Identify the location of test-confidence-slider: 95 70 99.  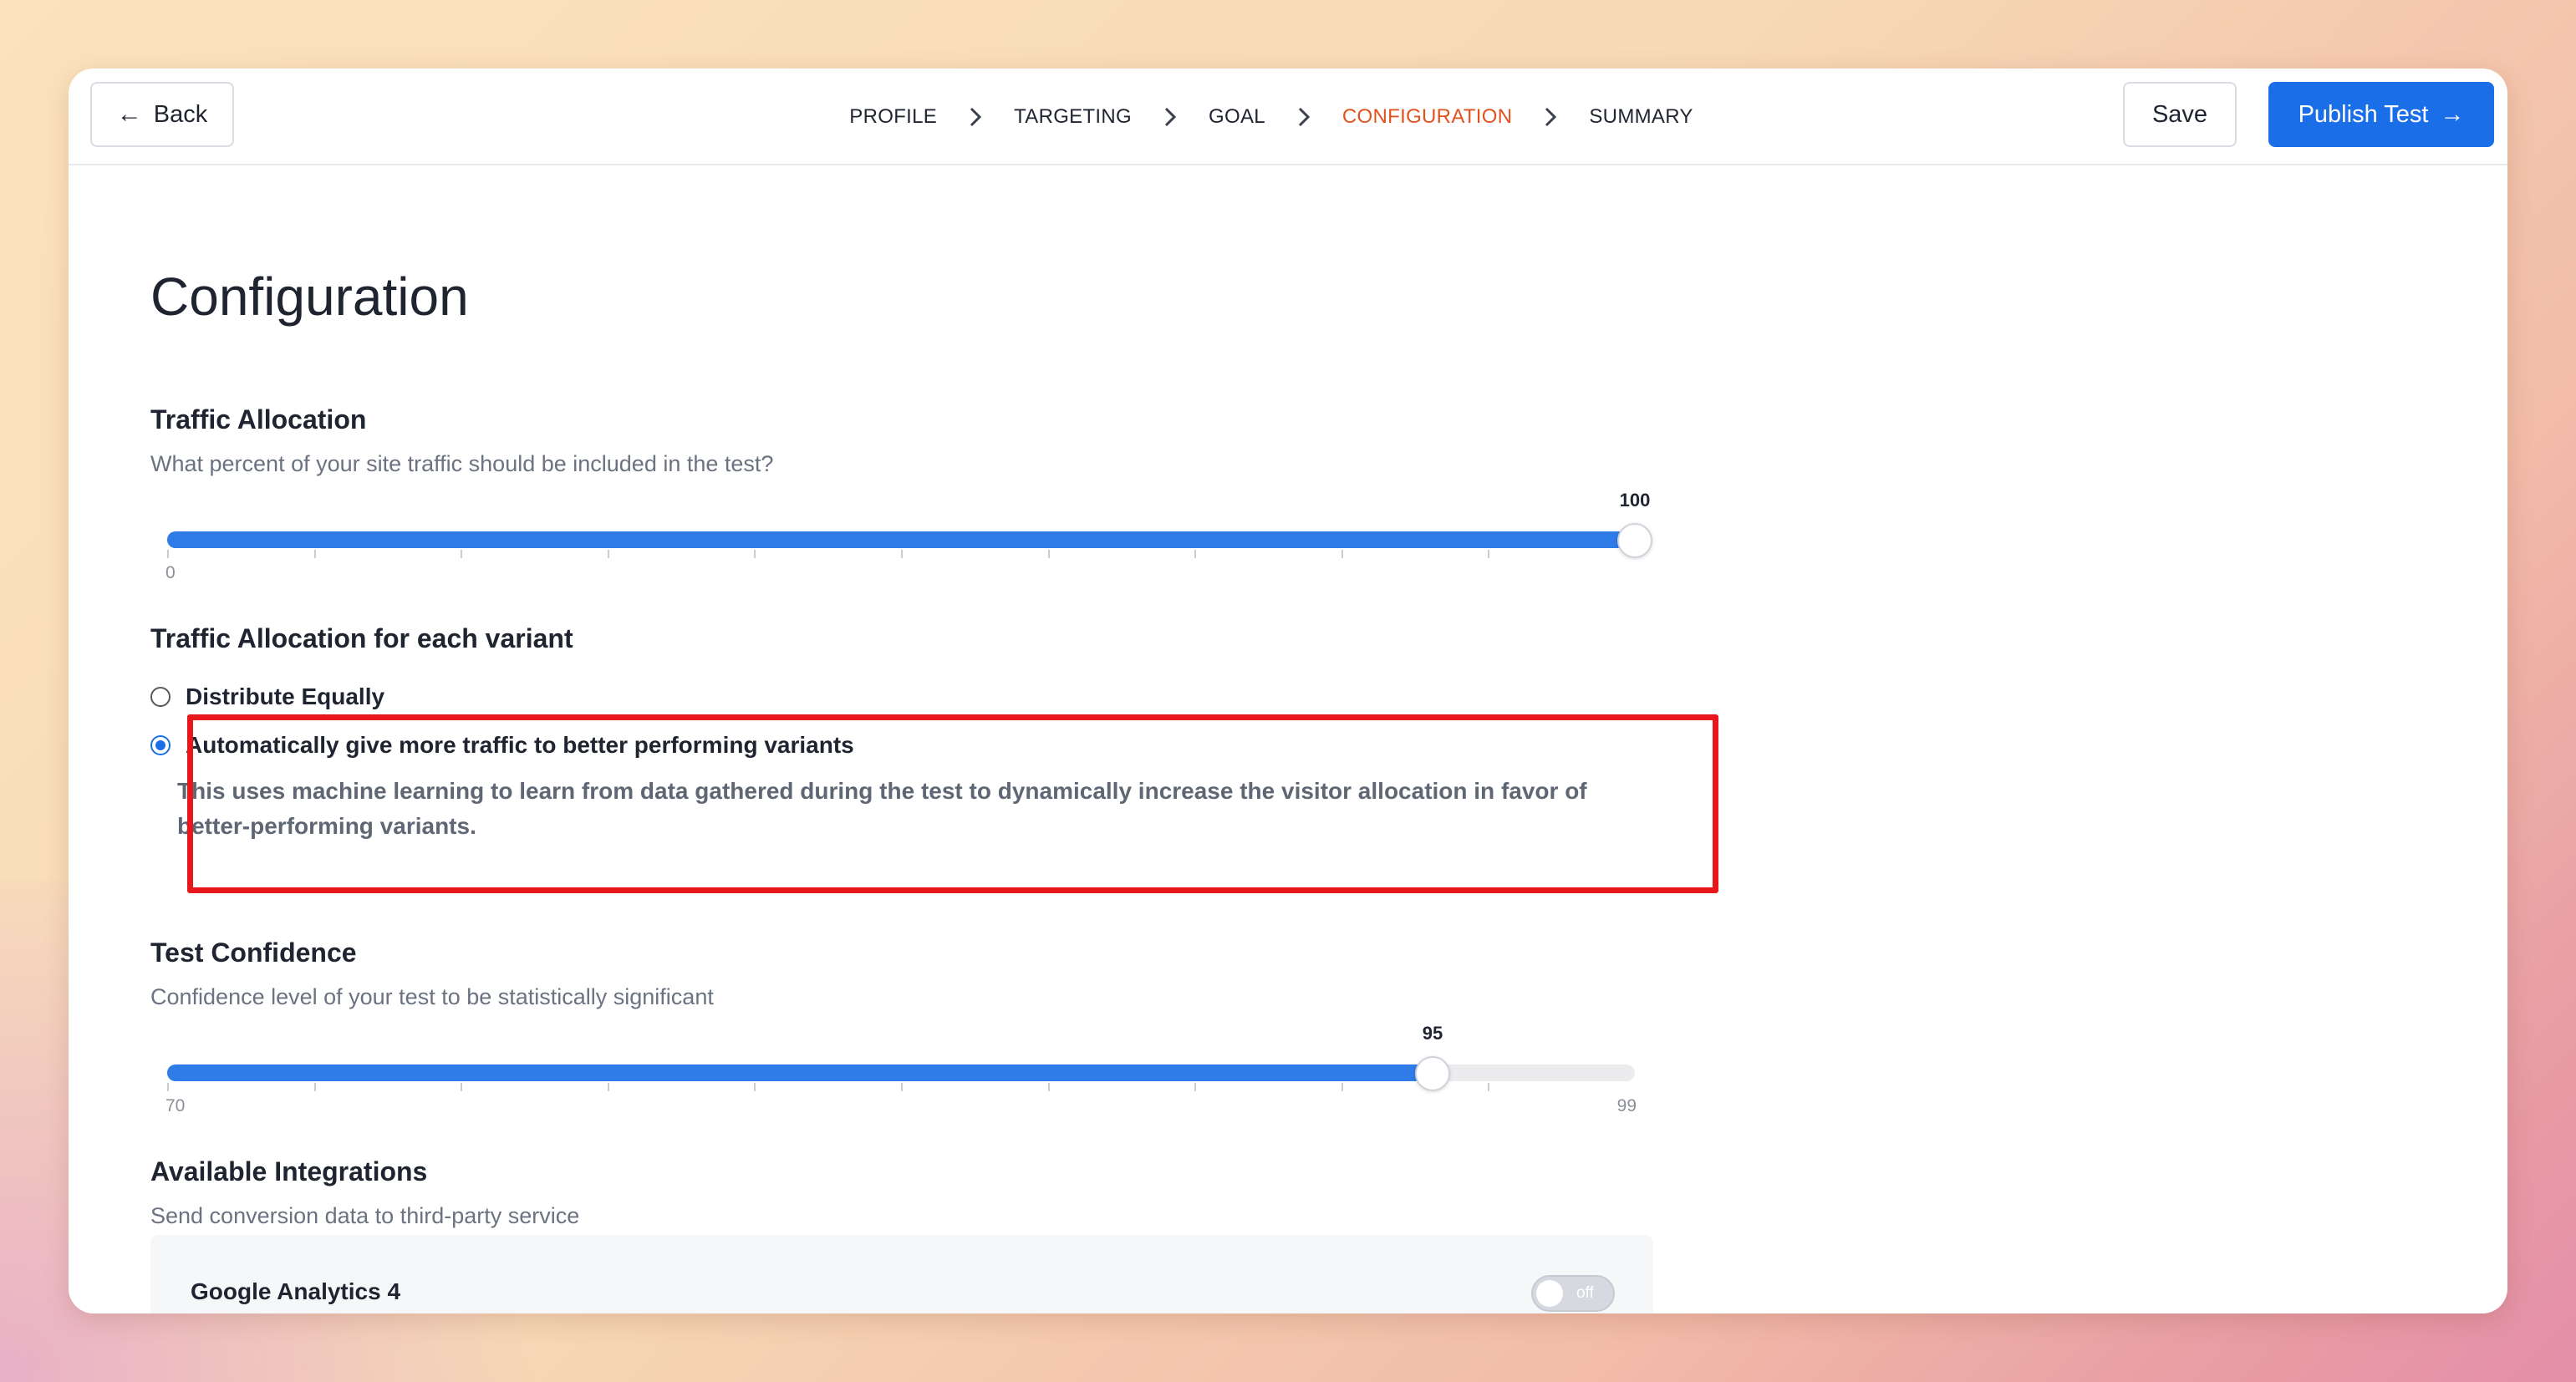
(901, 1069).